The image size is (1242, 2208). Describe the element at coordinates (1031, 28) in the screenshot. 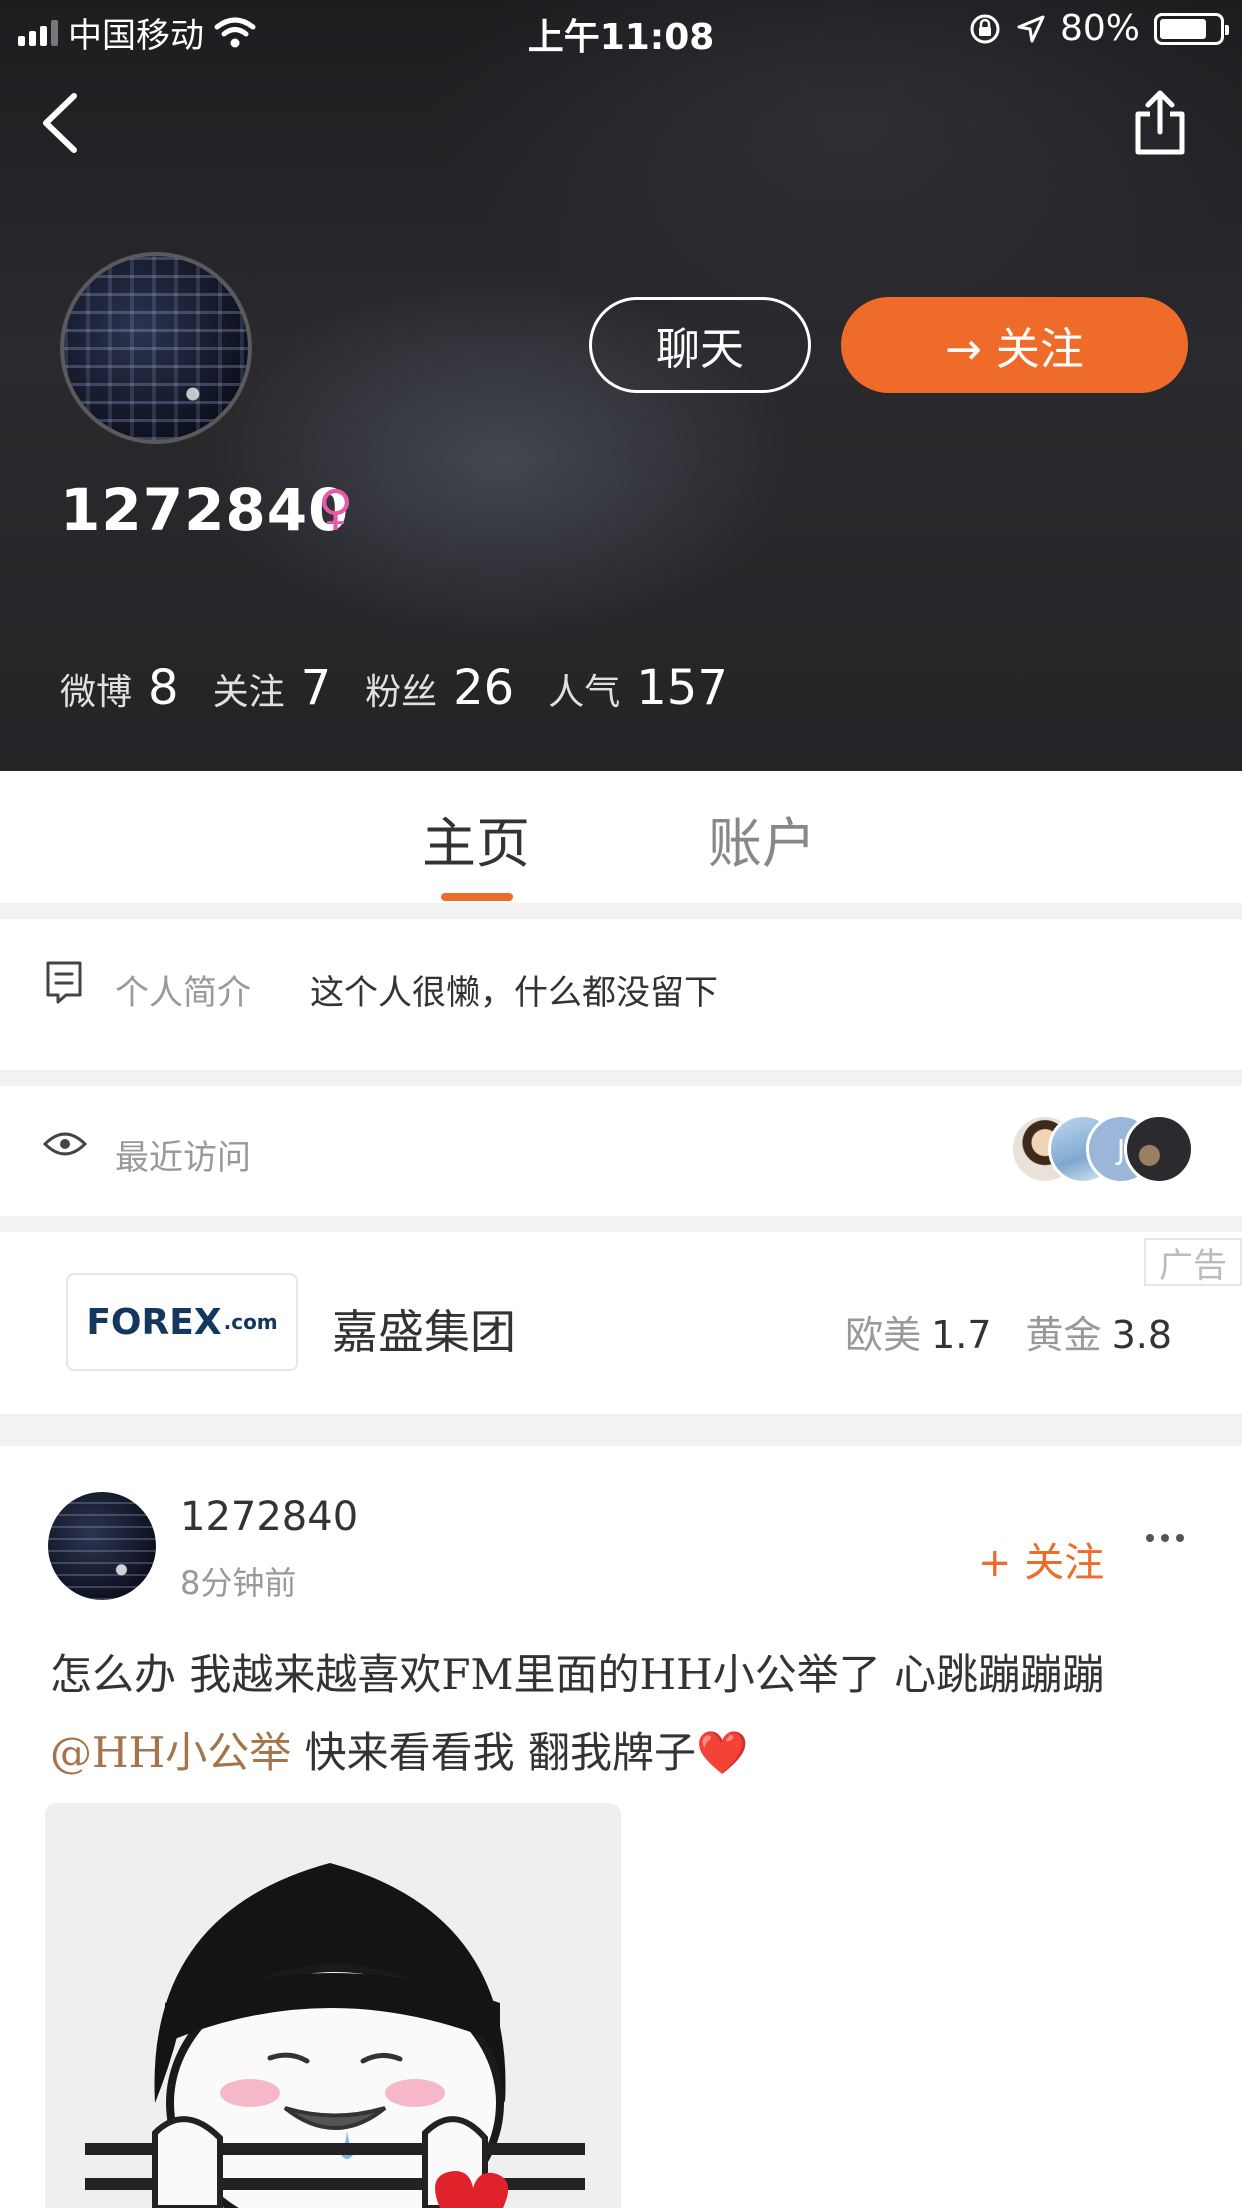

I see `location-icon` at that location.